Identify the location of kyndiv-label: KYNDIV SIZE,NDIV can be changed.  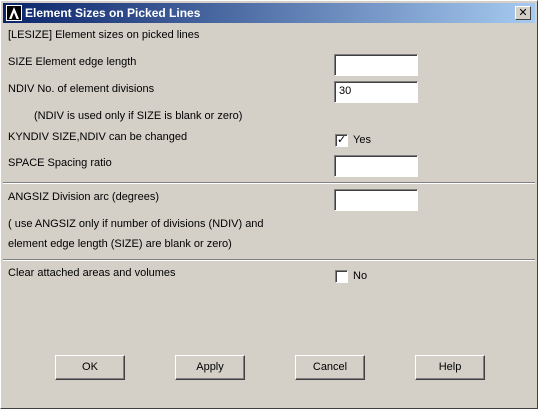
(98, 137).